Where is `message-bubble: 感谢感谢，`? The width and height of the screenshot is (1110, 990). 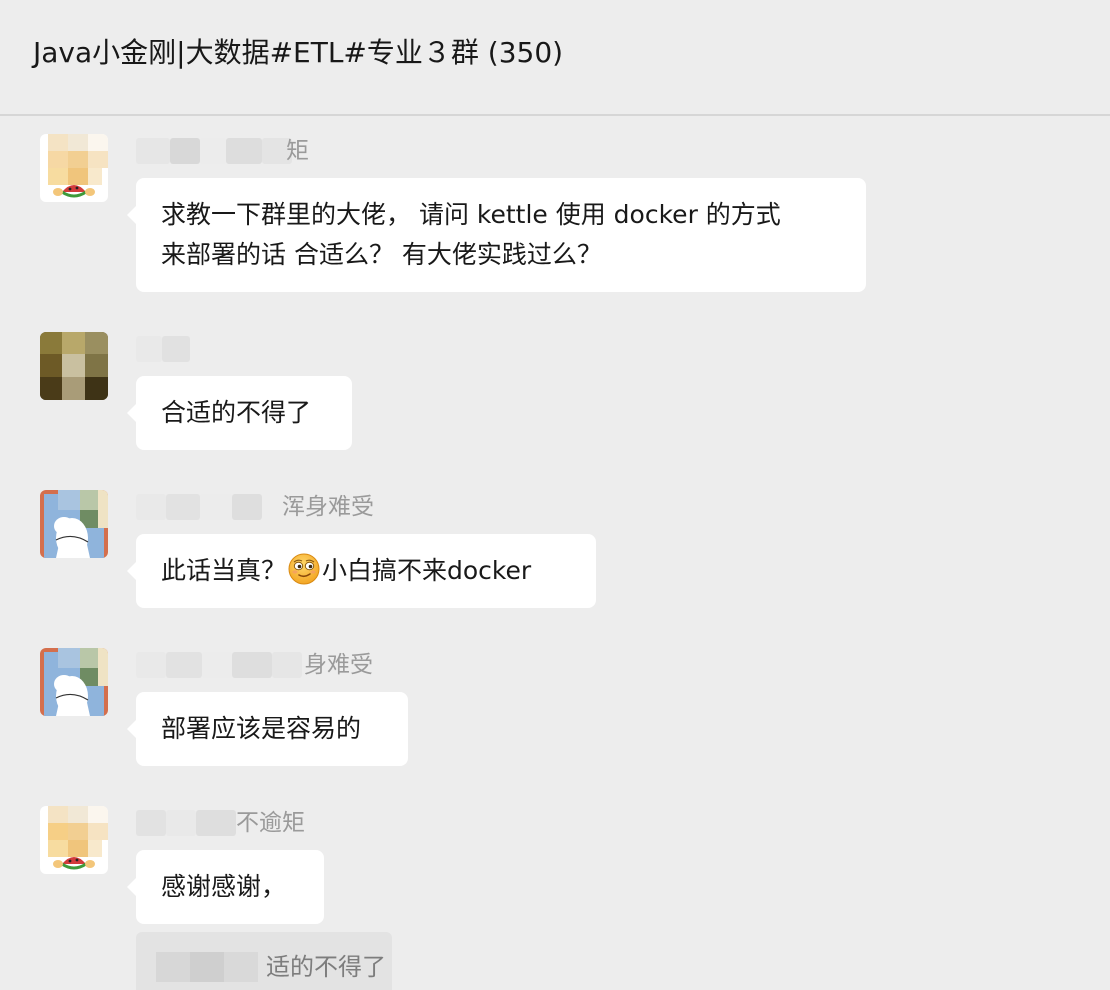
message-bubble: 感谢感谢， is located at coordinates (225, 887).